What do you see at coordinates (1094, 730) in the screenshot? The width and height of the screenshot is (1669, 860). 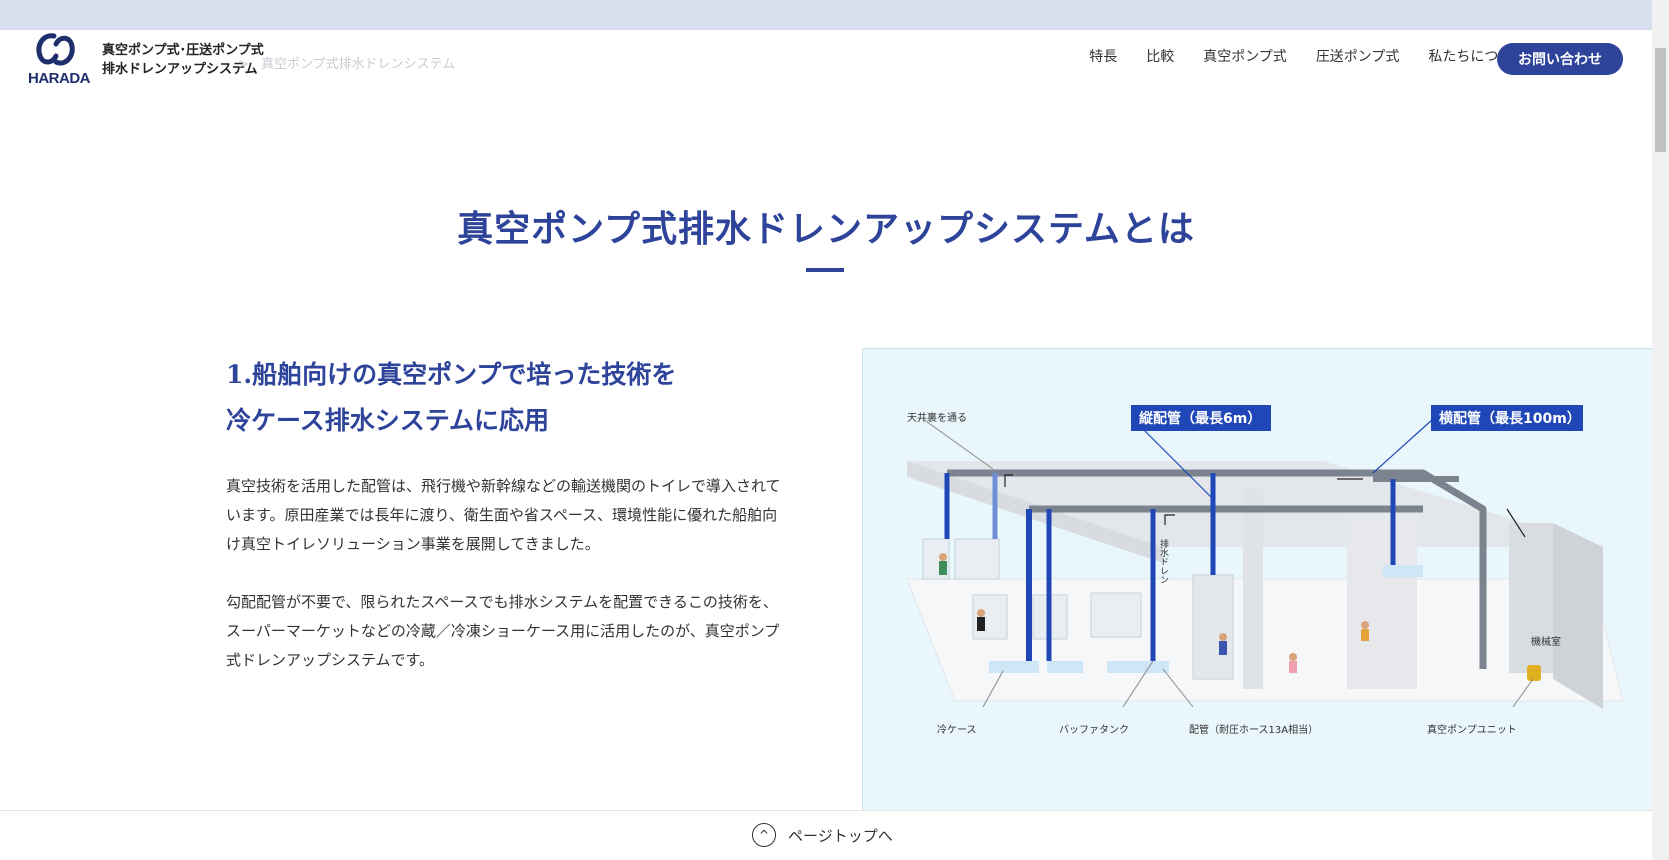 I see `diagram-label-buffer-tank: バッファタンク` at bounding box center [1094, 730].